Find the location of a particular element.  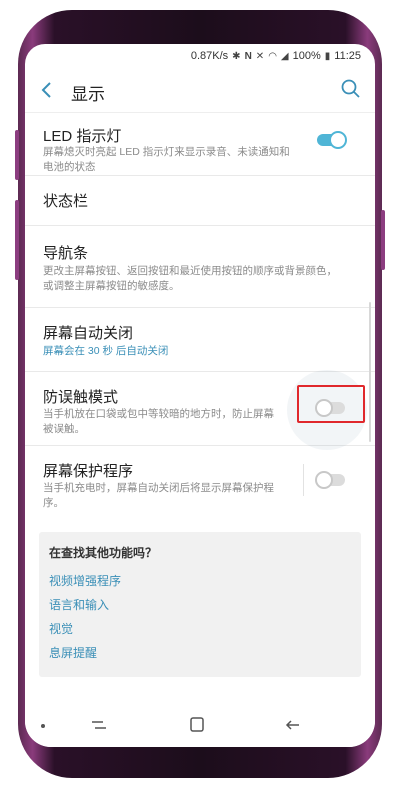

looking-for-more-card: 在查找其他功能吗？ 视频增强程序 语言和输入 视觉 息屏提醒 is located at coordinates (200, 604).